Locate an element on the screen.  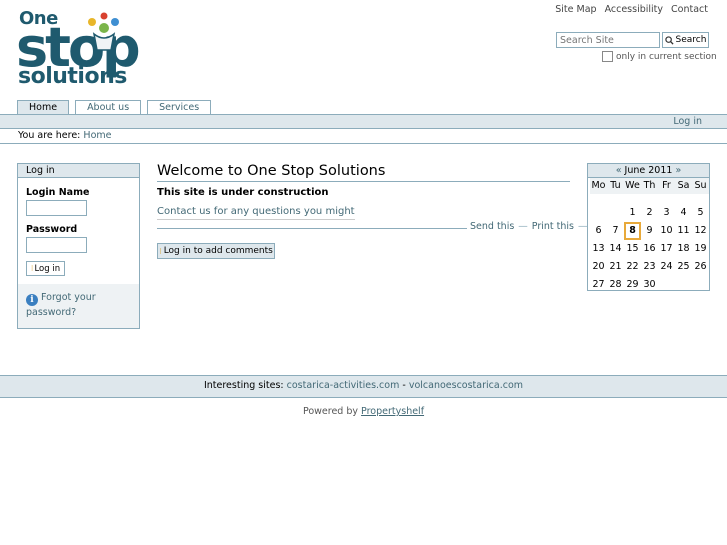
calendar-day: 5 is located at coordinates (700, 213).